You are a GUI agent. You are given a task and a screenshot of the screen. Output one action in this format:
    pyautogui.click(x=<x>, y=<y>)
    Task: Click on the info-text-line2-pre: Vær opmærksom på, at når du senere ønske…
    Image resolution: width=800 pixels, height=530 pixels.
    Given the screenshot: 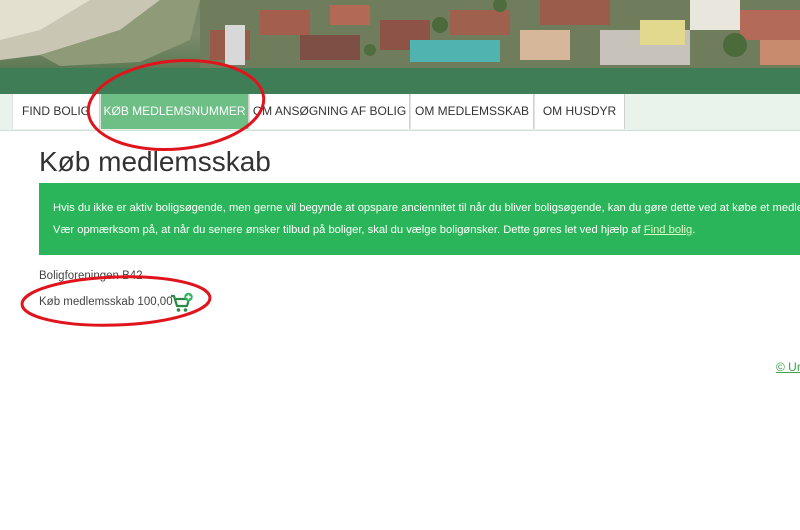 What is the action you would take?
    pyautogui.click(x=348, y=230)
    